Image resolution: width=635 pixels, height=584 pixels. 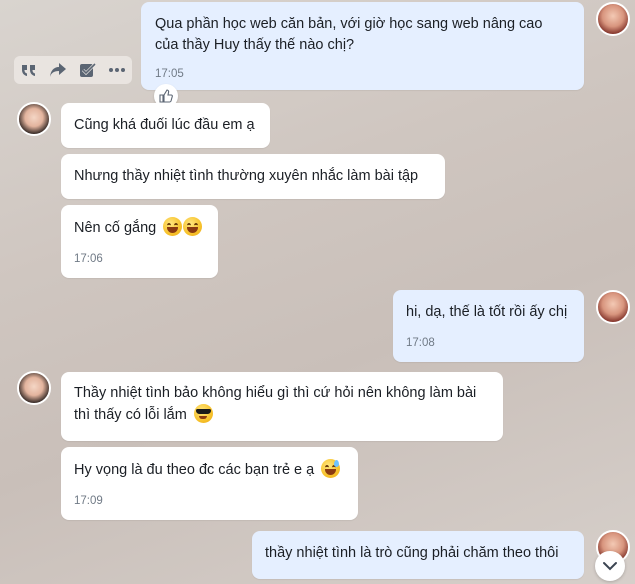 What do you see at coordinates (115, 228) in the screenshot?
I see `message-text: Nên cố gắng` at bounding box center [115, 228].